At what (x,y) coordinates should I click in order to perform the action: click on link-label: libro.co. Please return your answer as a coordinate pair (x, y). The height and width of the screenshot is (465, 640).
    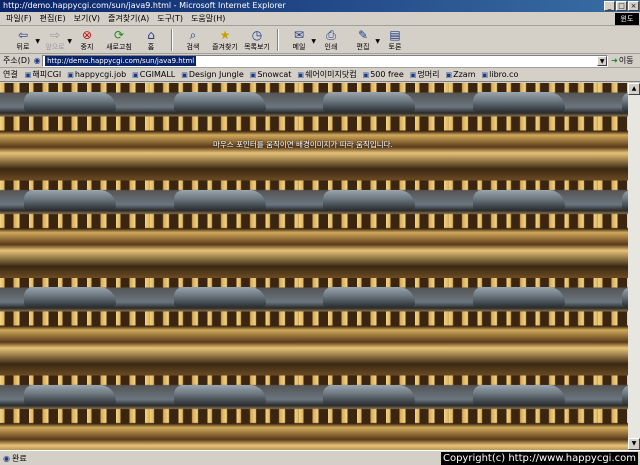
    Looking at the image, I should click on (504, 74).